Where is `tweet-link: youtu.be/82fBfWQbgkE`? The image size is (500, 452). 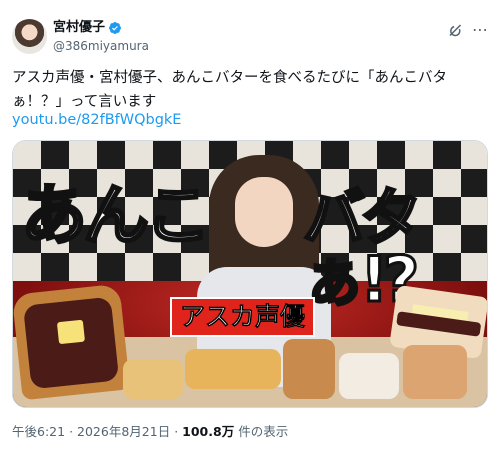 tweet-link: youtu.be/82fBfWQbgkE is located at coordinates (96, 120).